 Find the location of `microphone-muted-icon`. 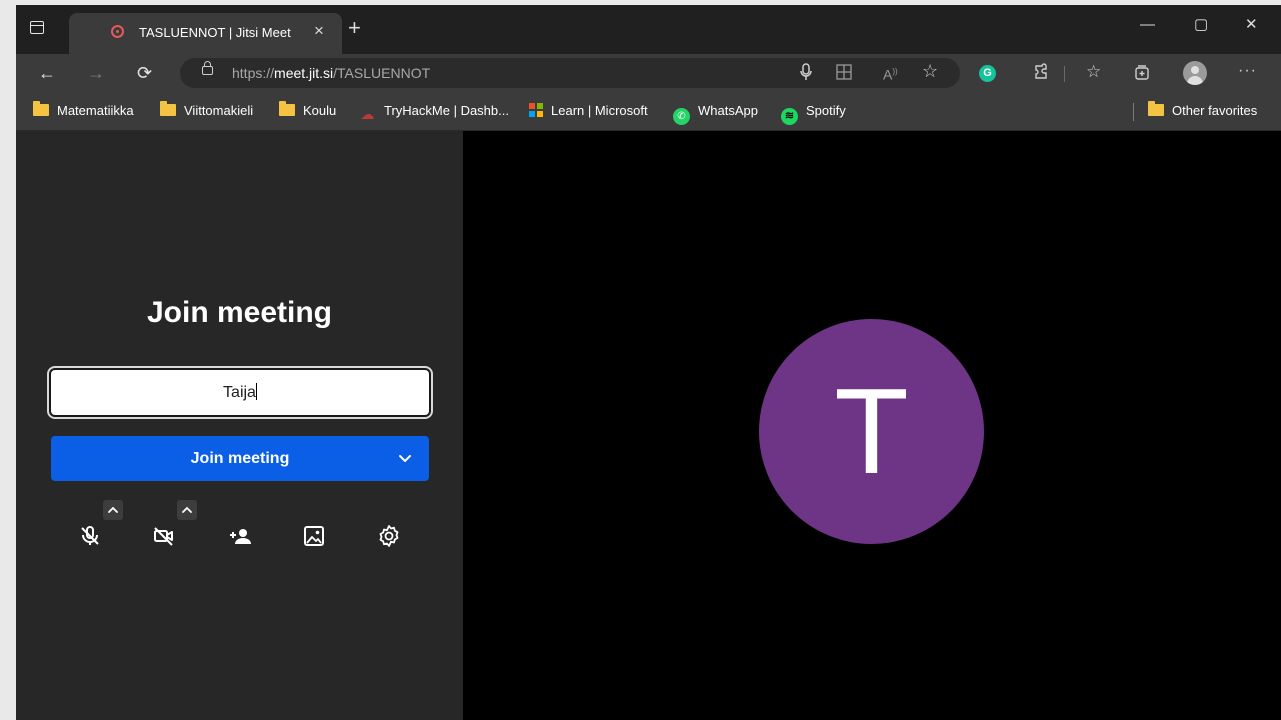

microphone-muted-icon is located at coordinates (90, 536).